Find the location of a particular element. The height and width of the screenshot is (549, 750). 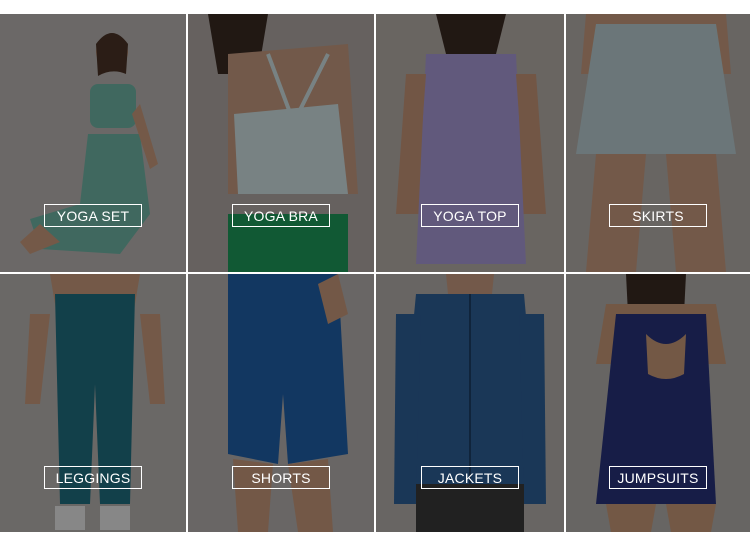

category-tile-shorts: SHORTS is located at coordinates (281, 403).